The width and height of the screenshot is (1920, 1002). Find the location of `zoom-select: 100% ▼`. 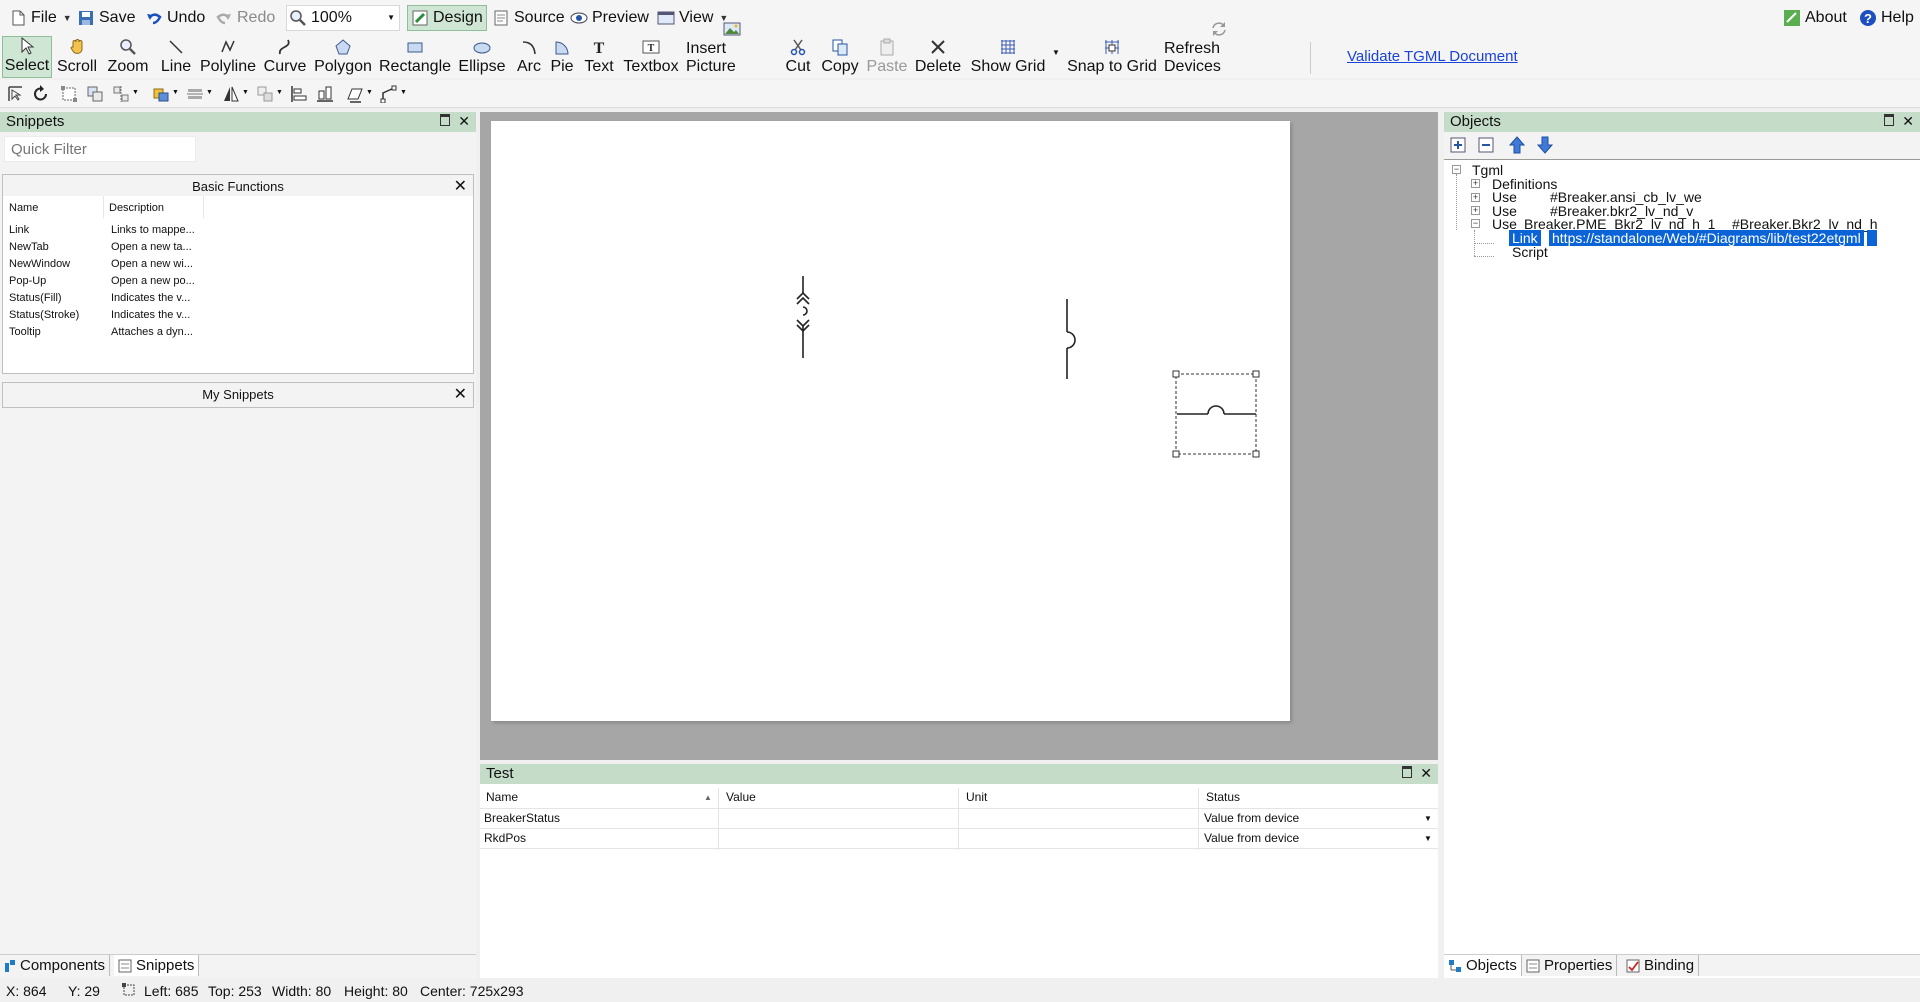

zoom-select: 100% ▼ is located at coordinates (343, 18).